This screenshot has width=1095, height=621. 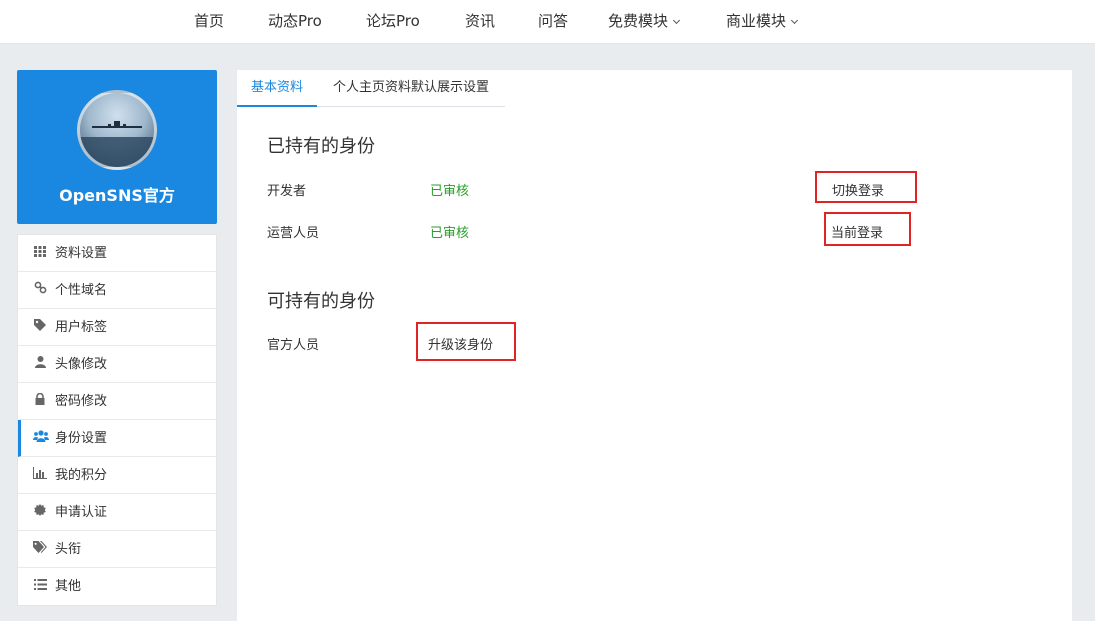 I want to click on nav-item-qa: 问答, so click(x=553, y=22).